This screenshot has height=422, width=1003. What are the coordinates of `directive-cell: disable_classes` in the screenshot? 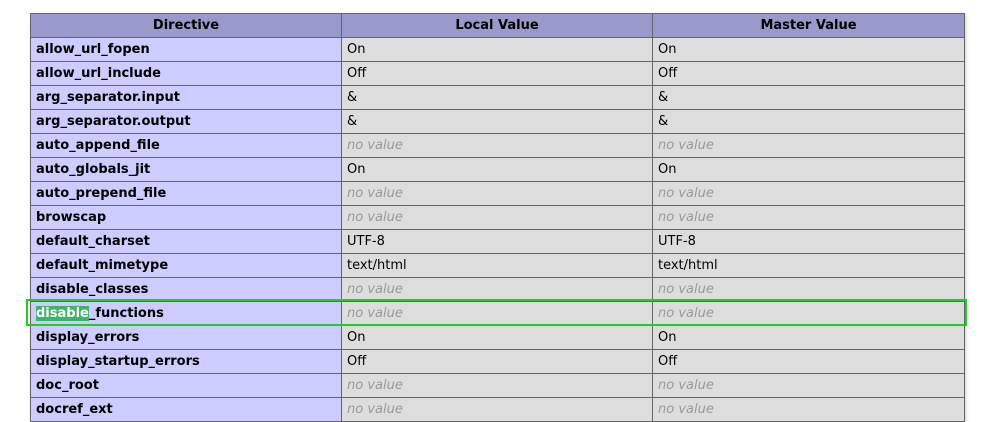 It's located at (186, 289).